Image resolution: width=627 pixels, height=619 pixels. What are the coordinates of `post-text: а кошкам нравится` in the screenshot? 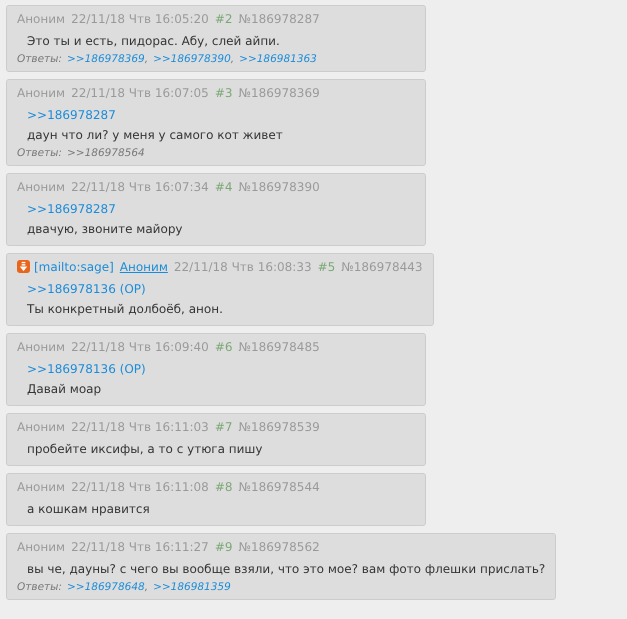 It's located at (89, 509).